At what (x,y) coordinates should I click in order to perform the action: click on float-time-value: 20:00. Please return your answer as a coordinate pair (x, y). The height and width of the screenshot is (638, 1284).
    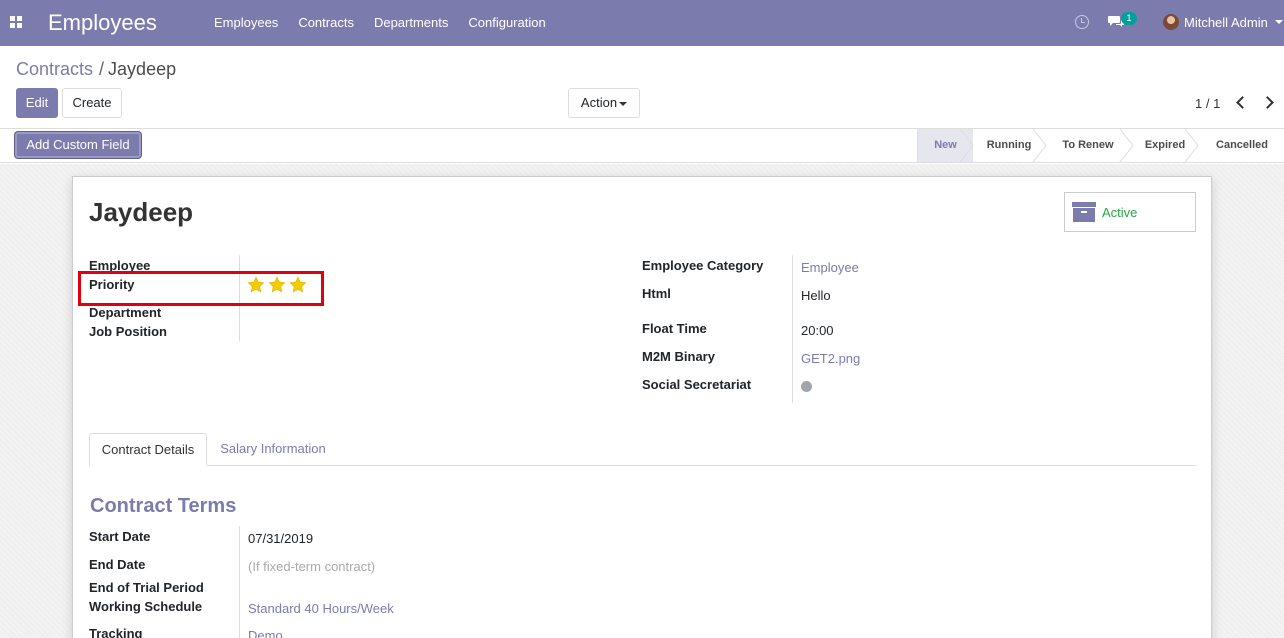
    Looking at the image, I should click on (817, 330).